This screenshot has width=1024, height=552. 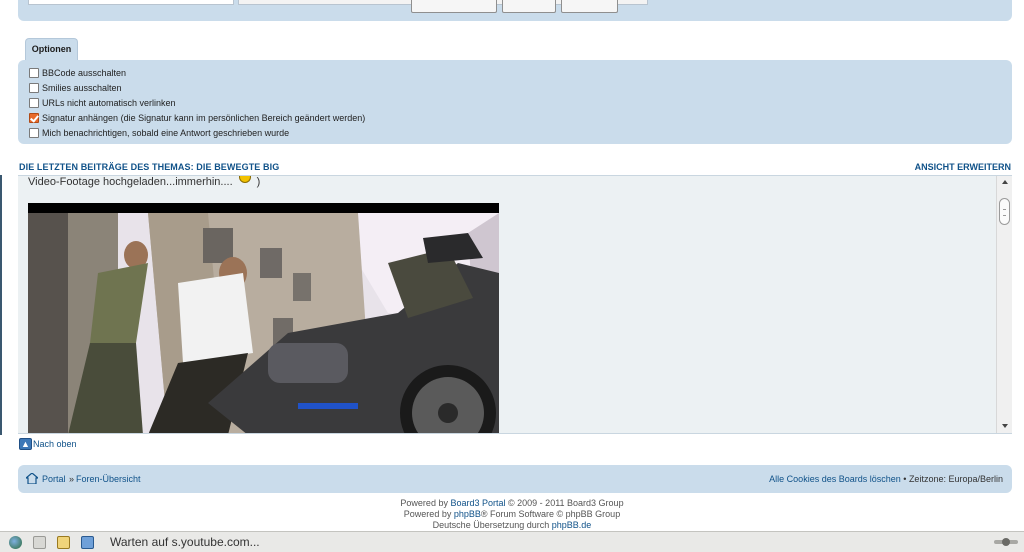 What do you see at coordinates (835, 479) in the screenshot?
I see `delete-cookies-link: Alle Cookies des Boards löschen` at bounding box center [835, 479].